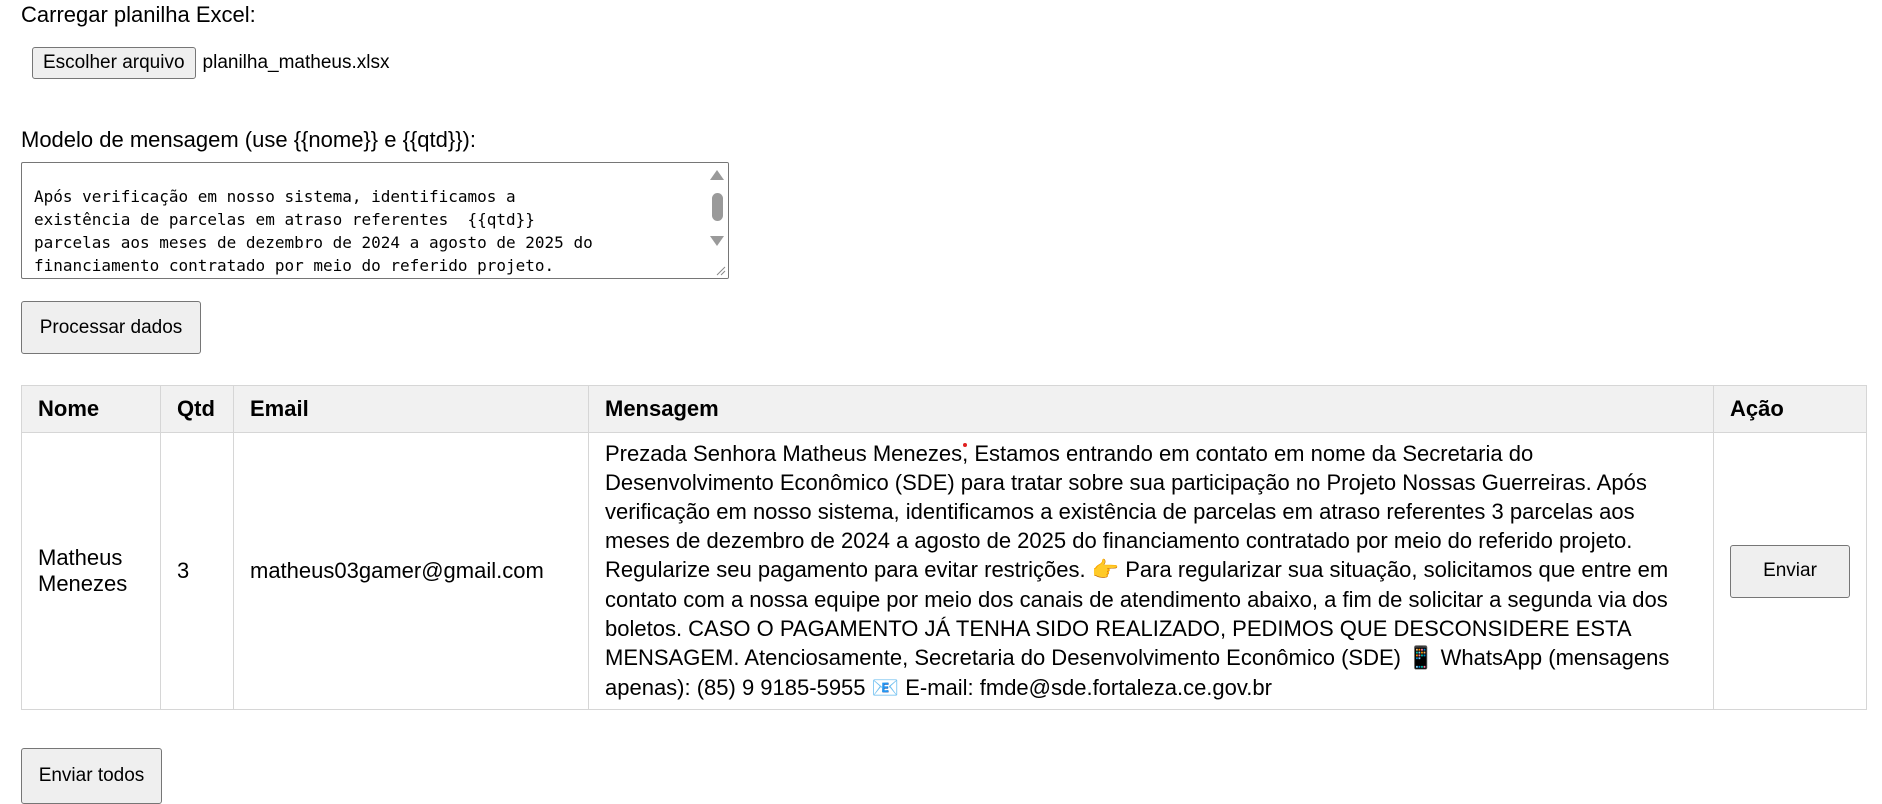  I want to click on send-button: Enviar, so click(1790, 571).